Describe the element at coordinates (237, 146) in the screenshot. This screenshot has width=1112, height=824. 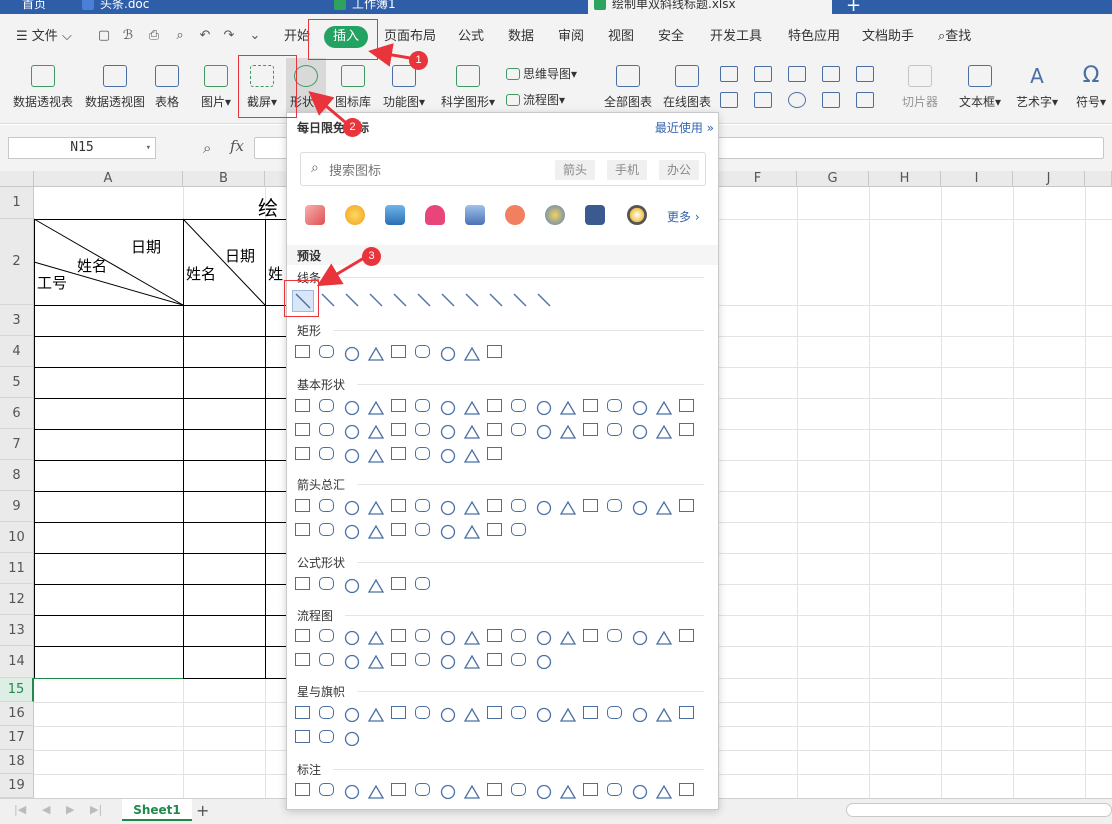
I see `function-icon: fx` at that location.